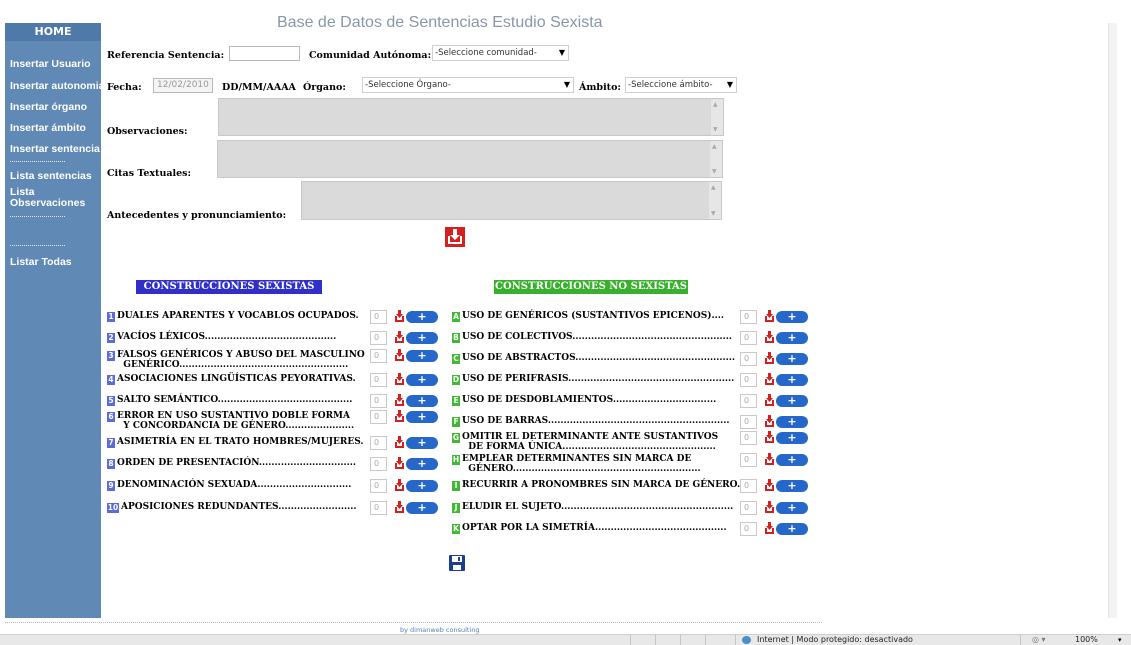  I want to click on row-number-badge: I, so click(456, 486).